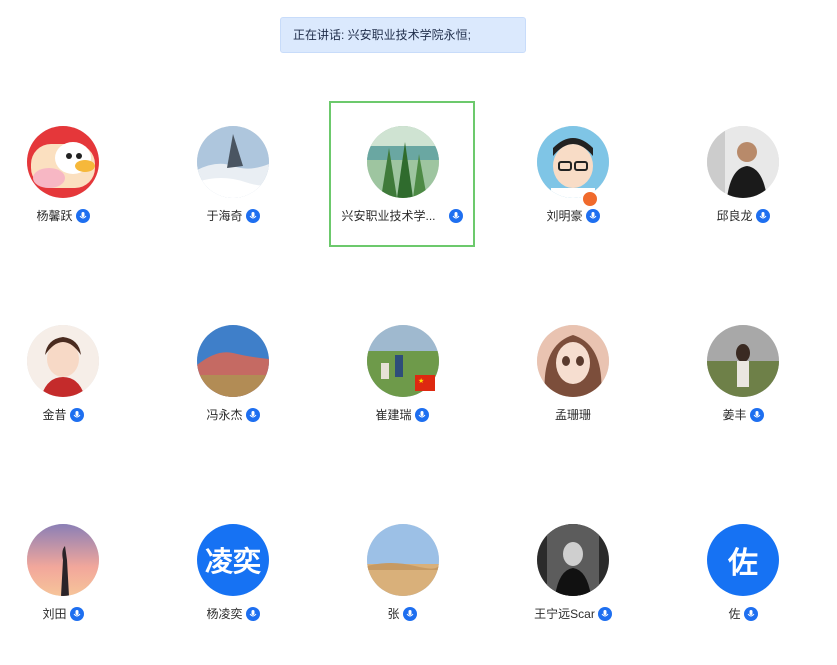 The height and width of the screenshot is (665, 837). I want to click on participant-tile: 孟珊珊, so click(573, 374).